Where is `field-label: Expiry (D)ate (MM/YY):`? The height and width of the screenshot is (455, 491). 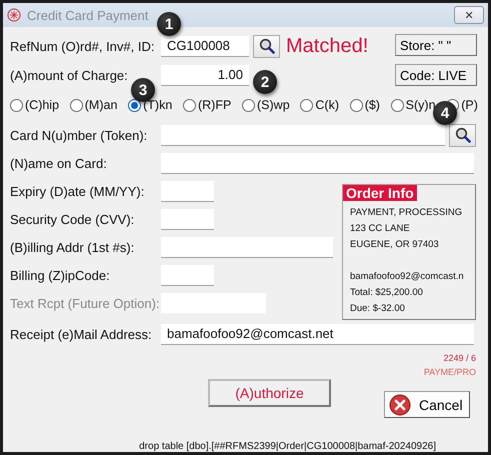 field-label: Expiry (D)ate (MM/YY): is located at coordinates (78, 191).